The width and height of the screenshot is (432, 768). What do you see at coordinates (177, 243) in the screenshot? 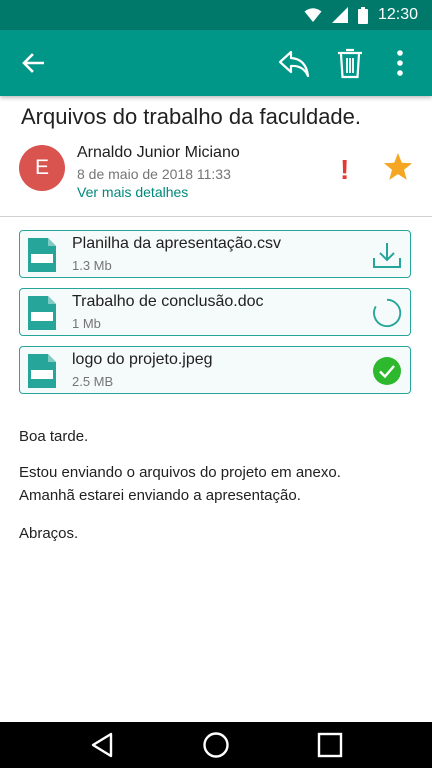
I see `attachment-name: Planilha da apresentação.csv` at bounding box center [177, 243].